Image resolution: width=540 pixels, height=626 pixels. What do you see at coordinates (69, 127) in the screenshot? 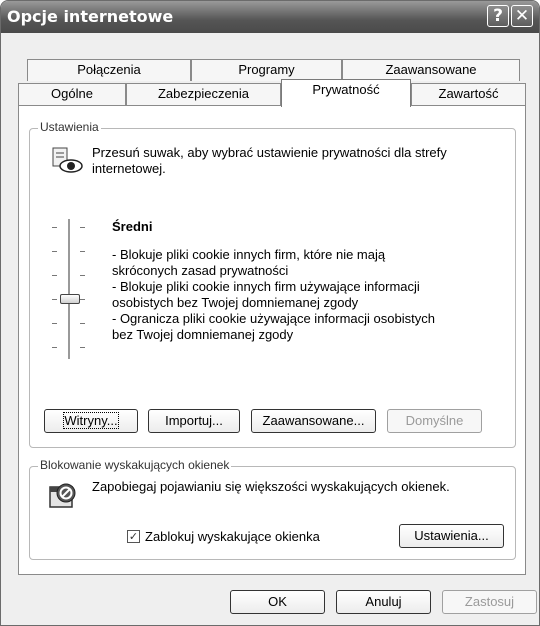
I see `settings-legend: Ustawienia` at bounding box center [69, 127].